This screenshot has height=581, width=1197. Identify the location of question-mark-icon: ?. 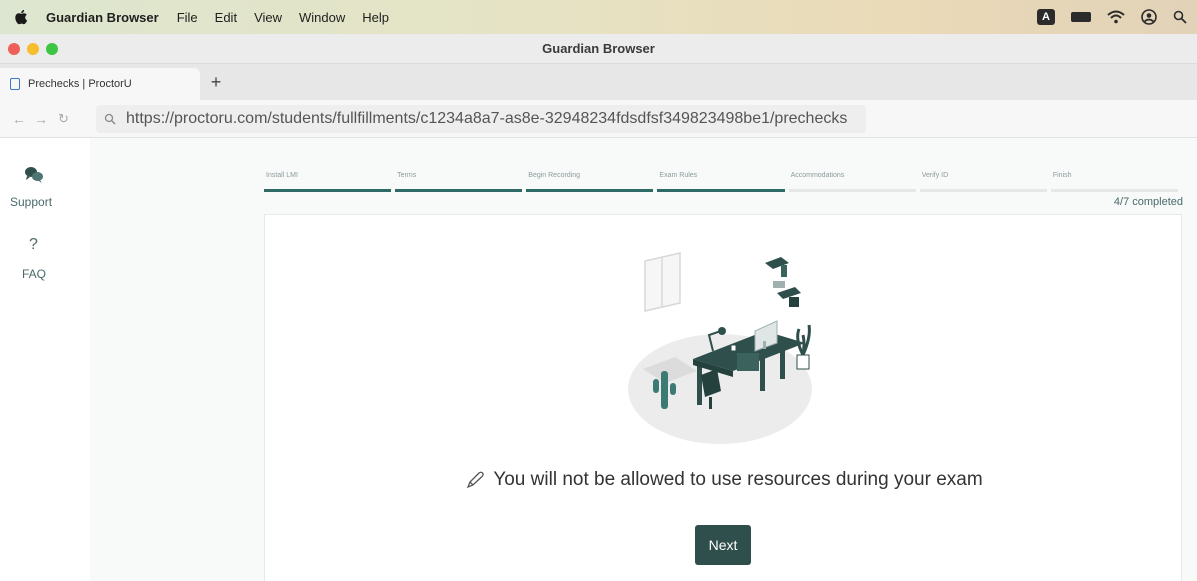
(33, 245).